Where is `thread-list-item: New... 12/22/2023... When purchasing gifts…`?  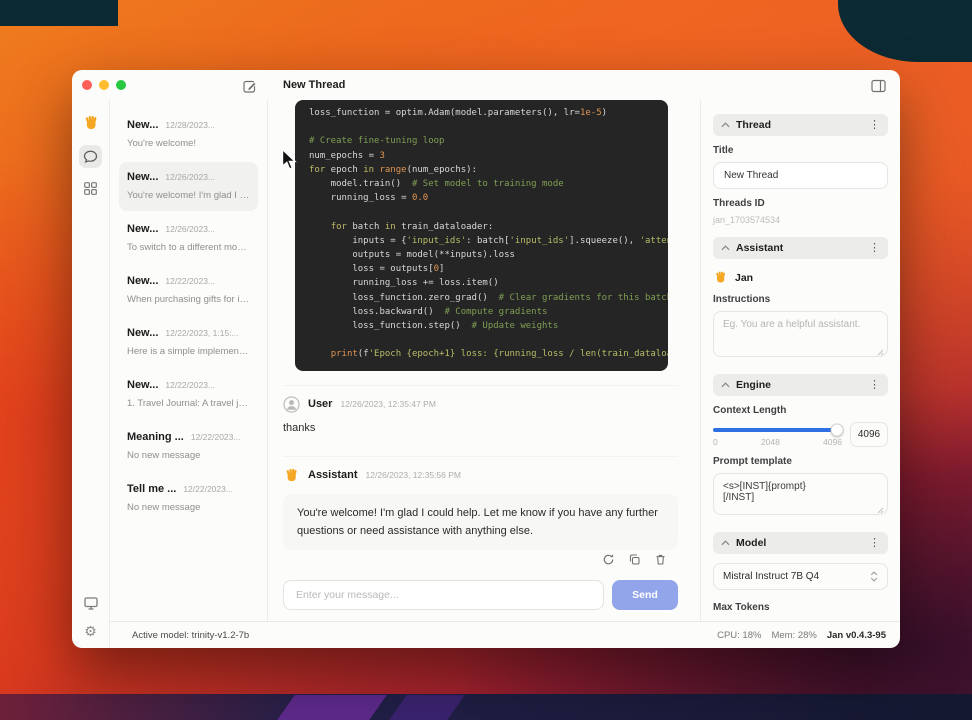 thread-list-item: New... 12/22/2023... When purchasing gifts… is located at coordinates (188, 290).